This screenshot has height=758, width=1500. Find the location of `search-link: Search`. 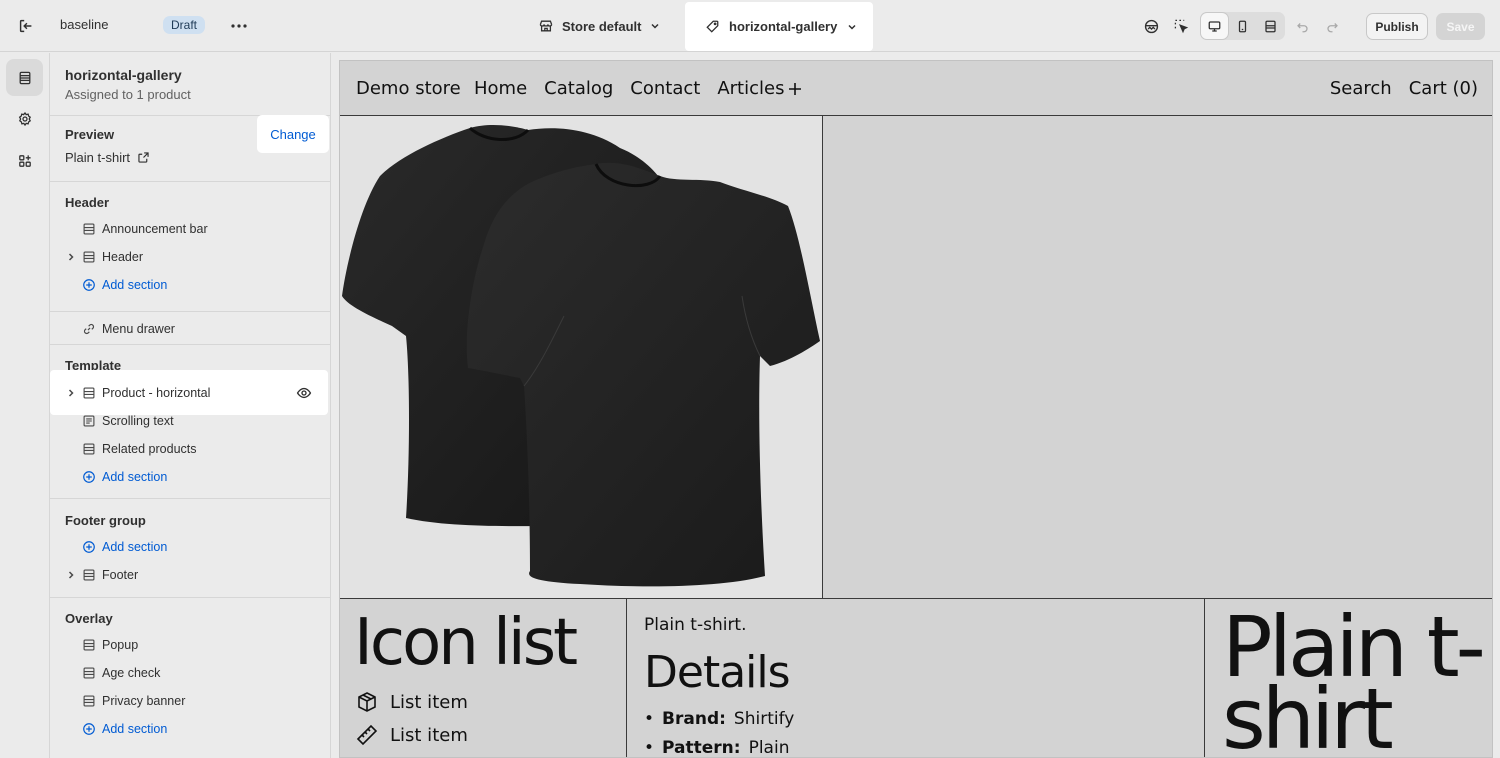

search-link: Search is located at coordinates (1361, 88).